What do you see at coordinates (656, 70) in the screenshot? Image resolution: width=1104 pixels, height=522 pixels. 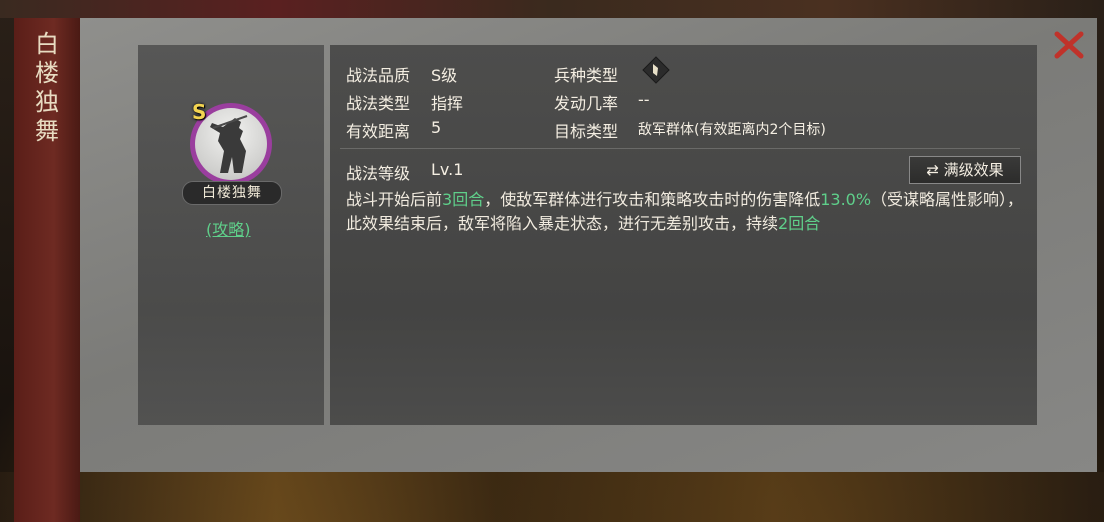 I see `troop-type-icon` at bounding box center [656, 70].